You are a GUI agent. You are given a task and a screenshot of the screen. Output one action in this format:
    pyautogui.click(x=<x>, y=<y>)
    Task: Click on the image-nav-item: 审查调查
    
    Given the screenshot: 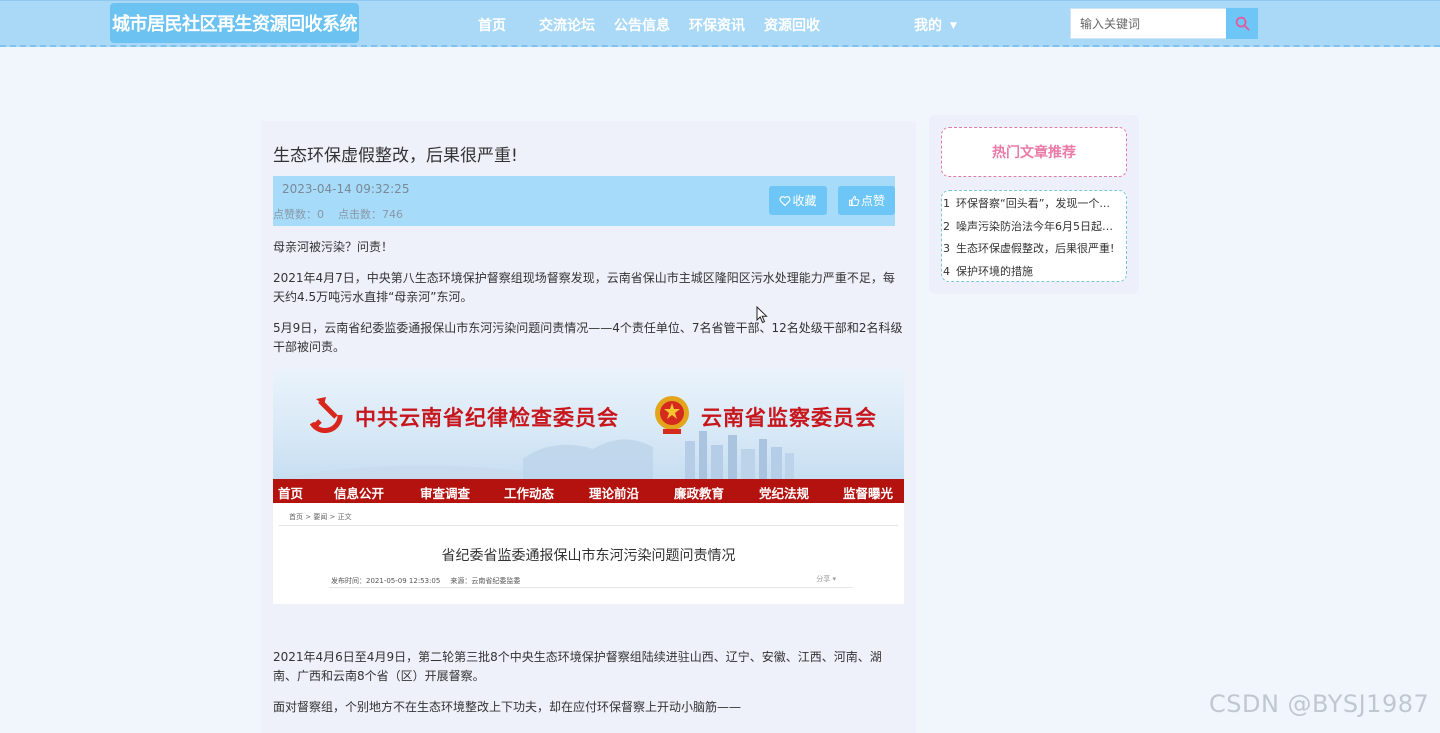 What is the action you would take?
    pyautogui.click(x=445, y=493)
    